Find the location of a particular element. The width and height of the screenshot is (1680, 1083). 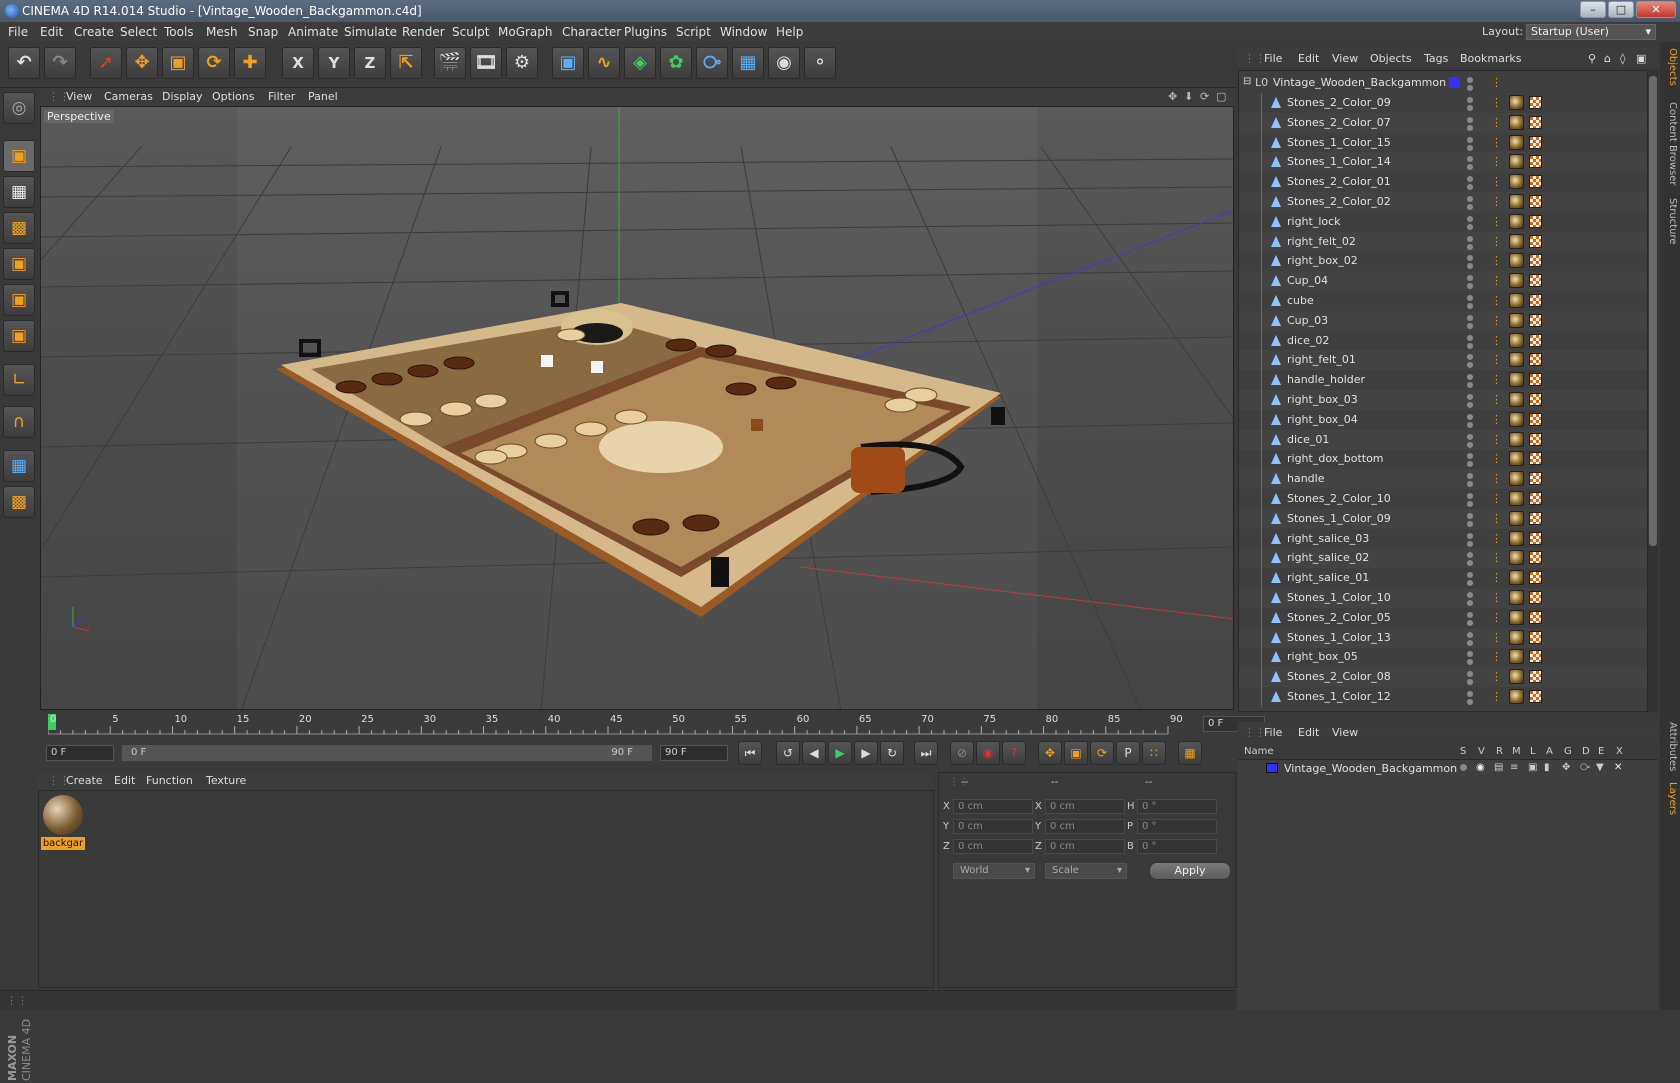

render-view-icon: 🎬 is located at coordinates (450, 63).